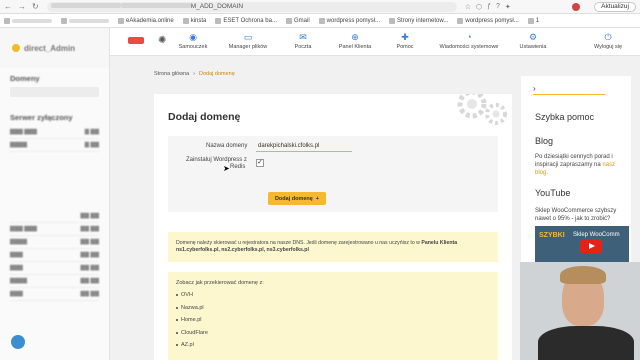 The height and width of the screenshot is (360, 640). I want to click on quick-help-title: Szybka pomoc, so click(565, 117).